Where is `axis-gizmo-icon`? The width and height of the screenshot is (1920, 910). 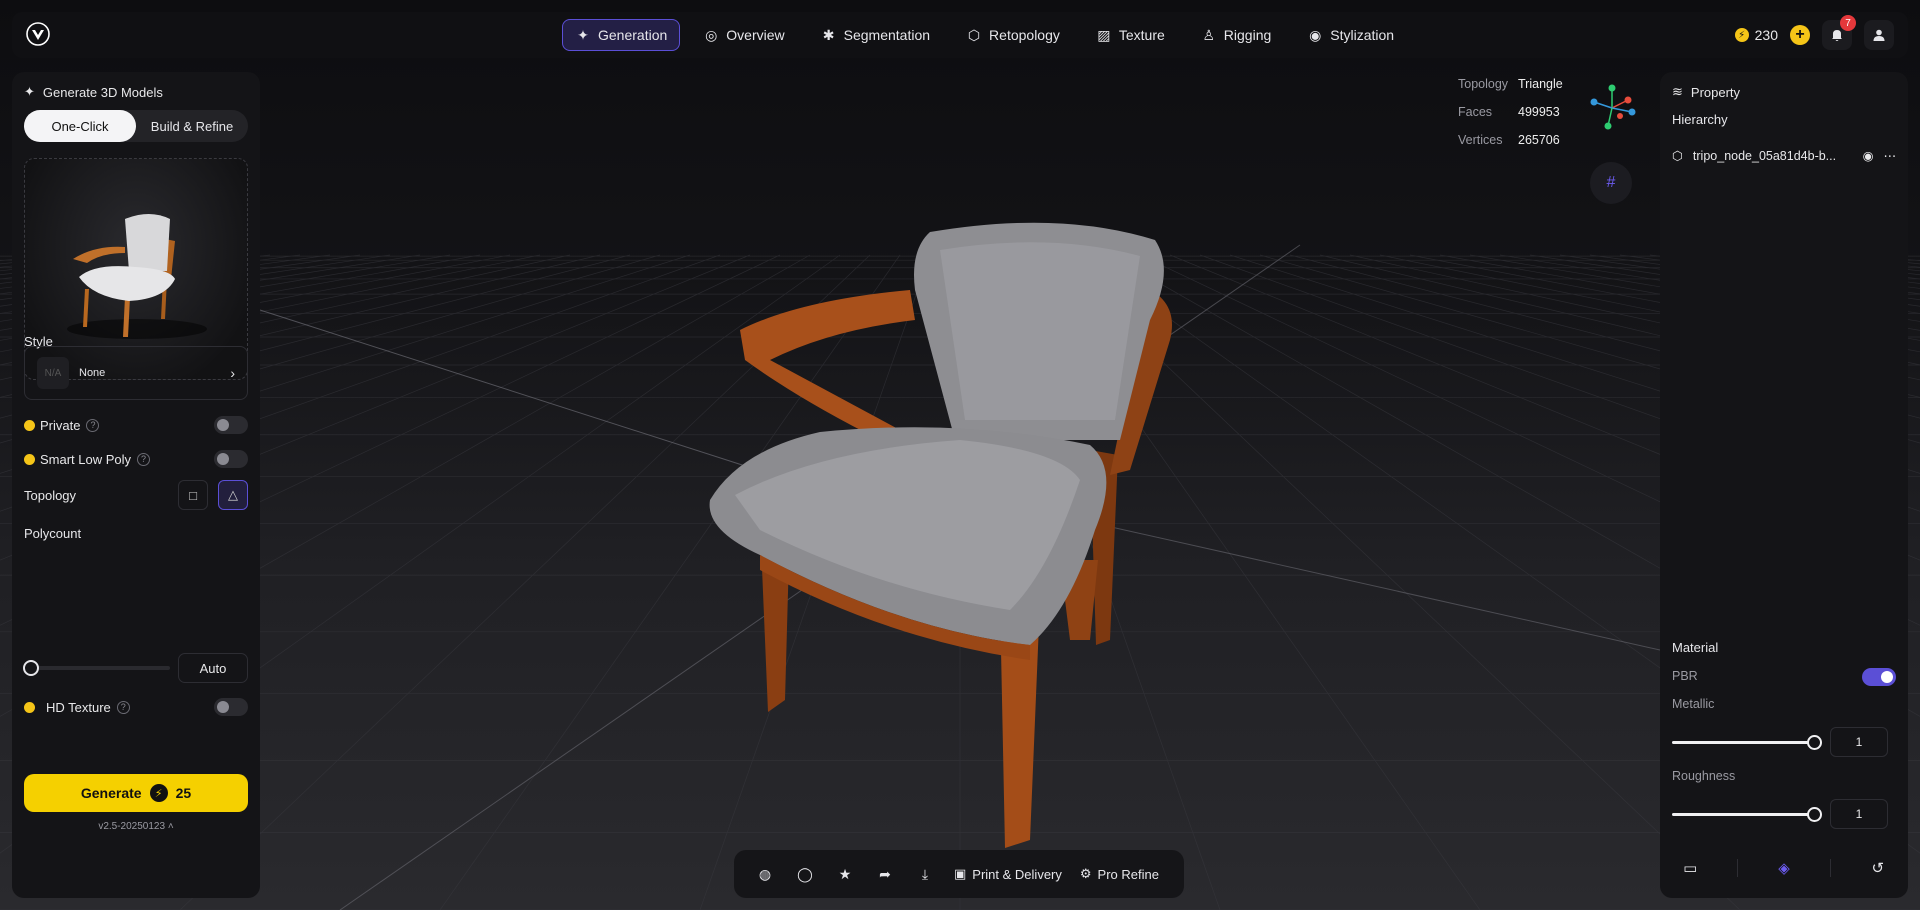
axis-gizmo-icon is located at coordinates (1612, 108).